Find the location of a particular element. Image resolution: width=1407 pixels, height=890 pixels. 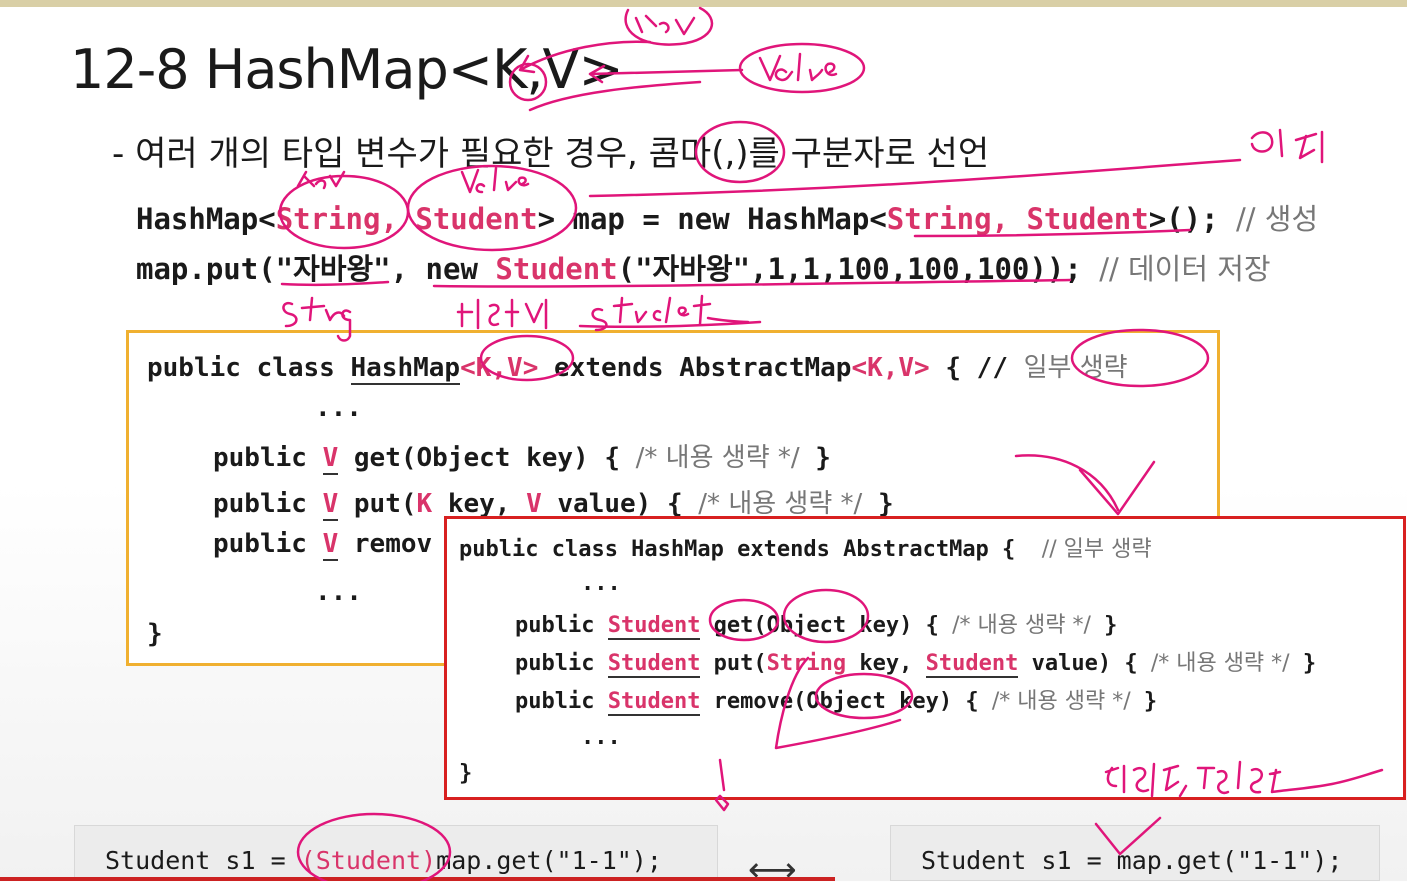

comma-circle is located at coordinates (740, 152).